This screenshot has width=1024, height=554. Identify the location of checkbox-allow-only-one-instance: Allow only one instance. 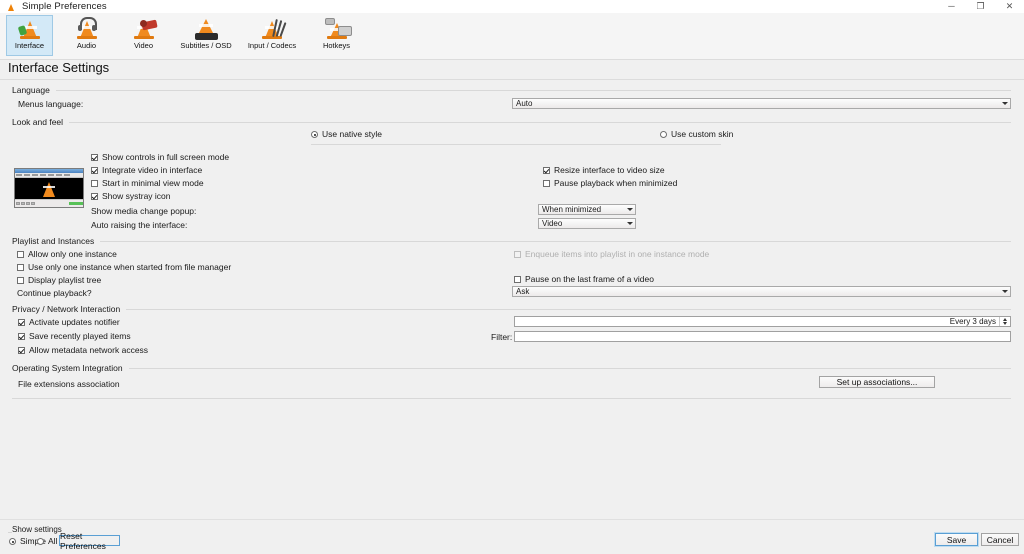
(67, 254).